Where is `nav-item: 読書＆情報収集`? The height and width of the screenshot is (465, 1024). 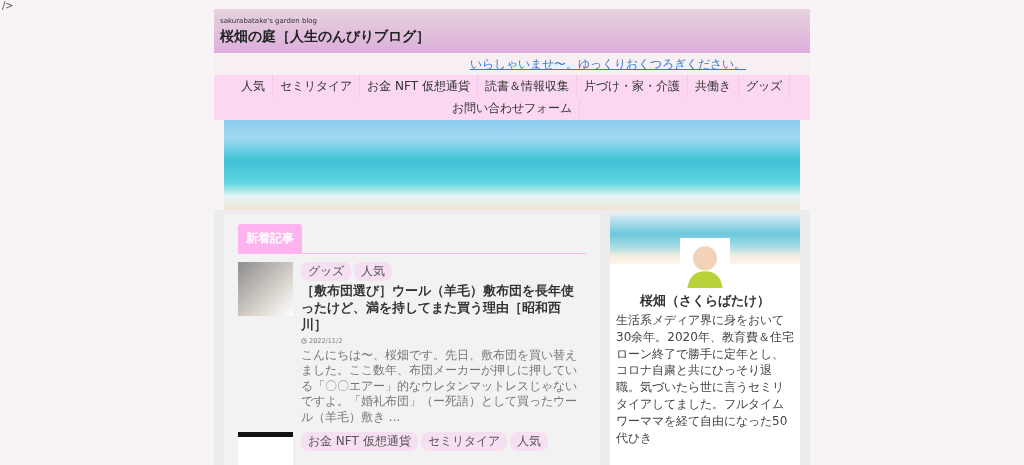 nav-item: 読書＆情報収集 is located at coordinates (527, 86).